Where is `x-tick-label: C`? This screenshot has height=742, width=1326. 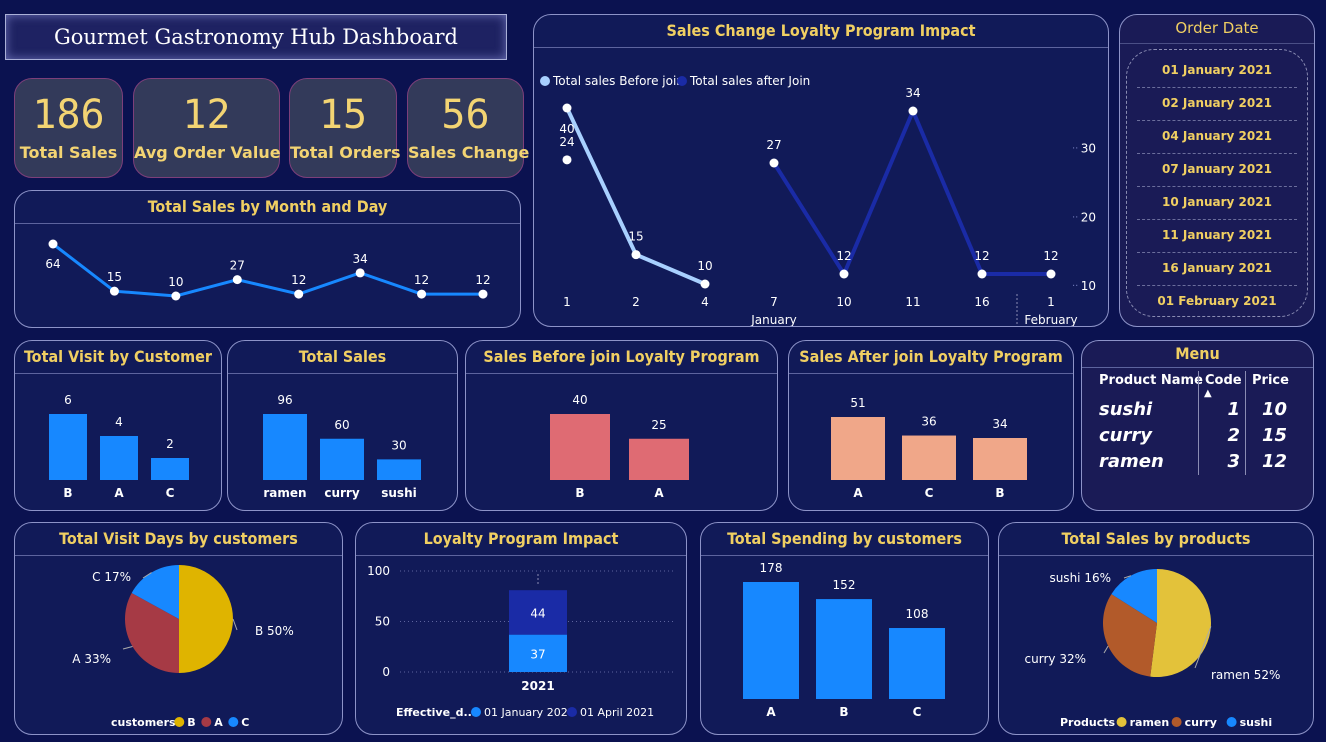 x-tick-label: C is located at coordinates (929, 493).